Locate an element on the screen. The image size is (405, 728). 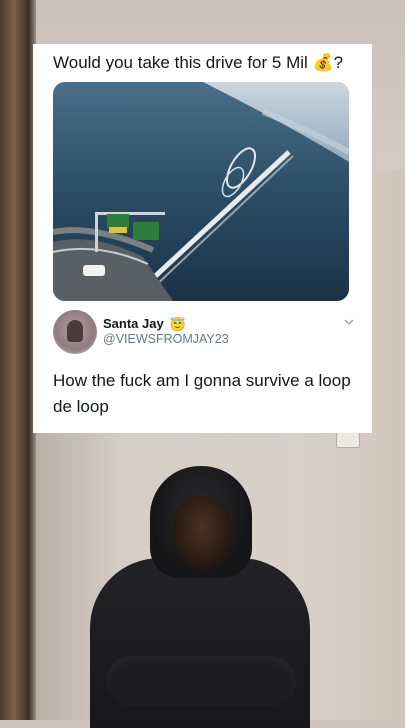
author-name-text: Santa Jay is located at coordinates (133, 323).